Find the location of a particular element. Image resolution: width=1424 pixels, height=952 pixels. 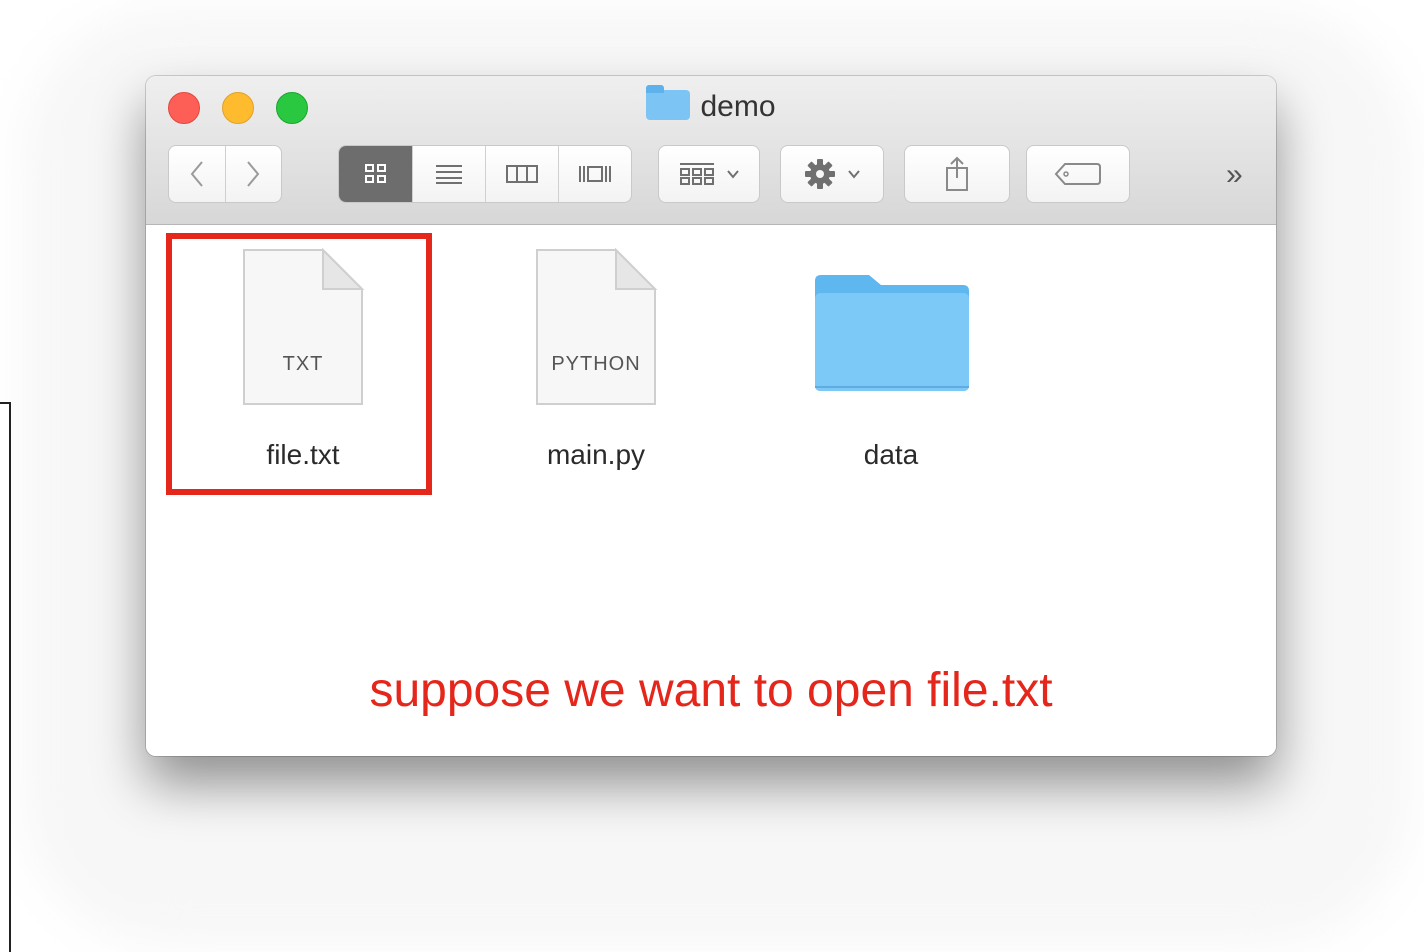

python-document-icon is located at coordinates (597, 326).